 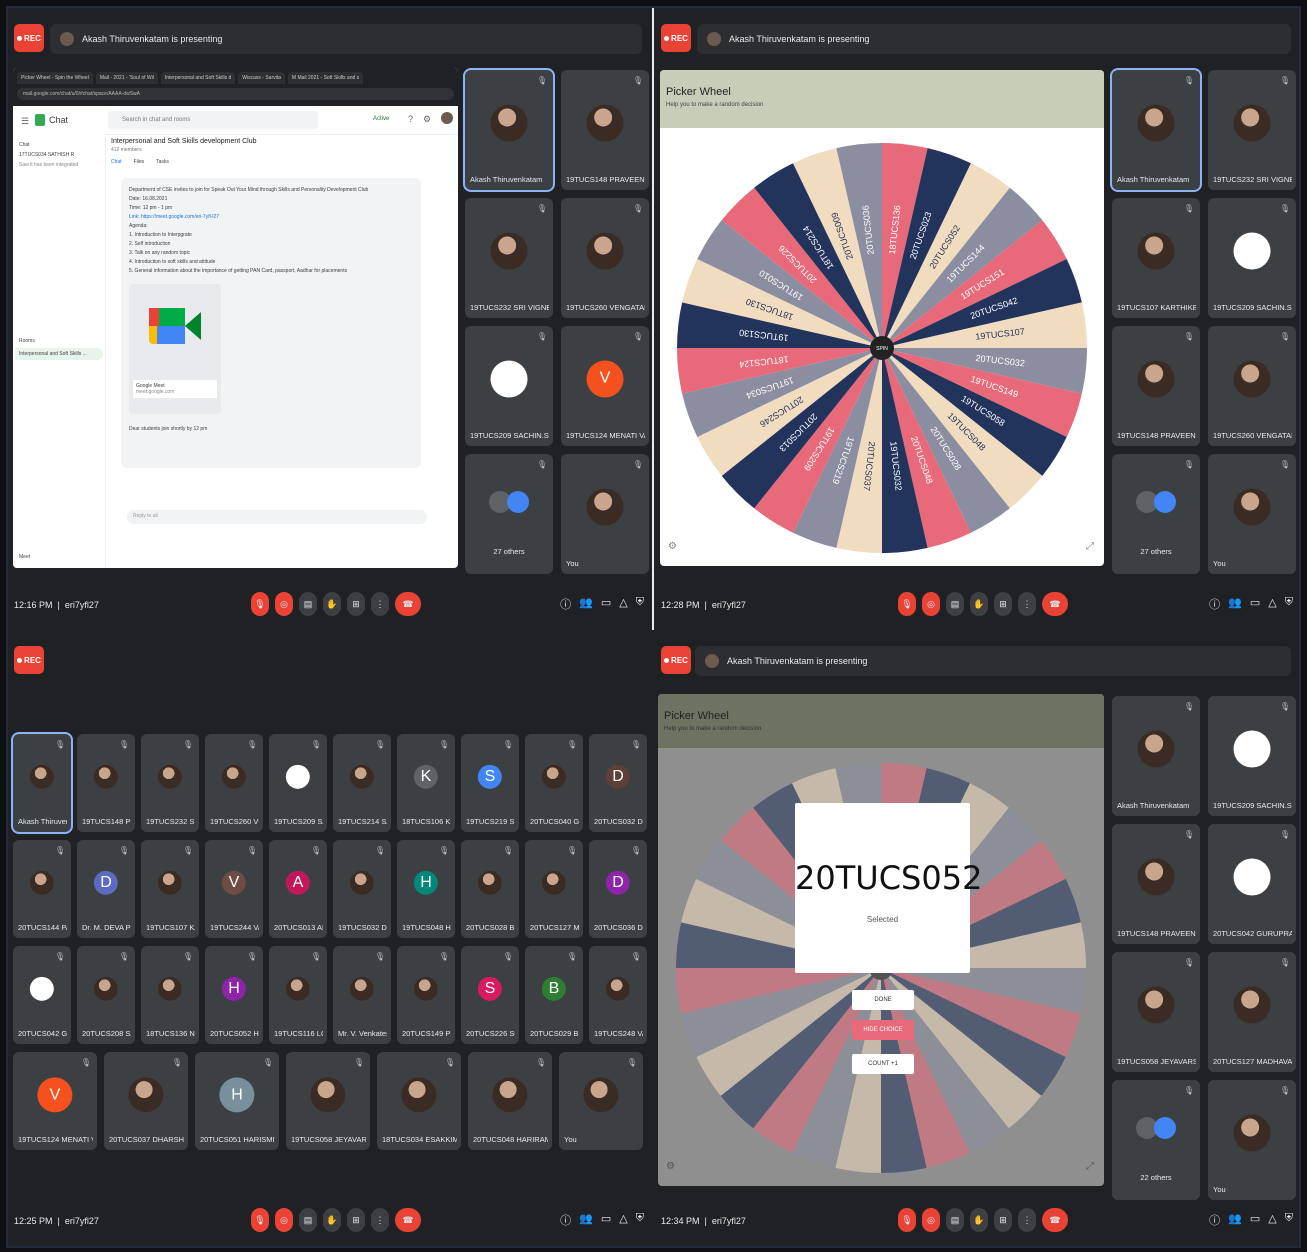 I want to click on sidebar-chat-header: Chat, so click(x=59, y=145).